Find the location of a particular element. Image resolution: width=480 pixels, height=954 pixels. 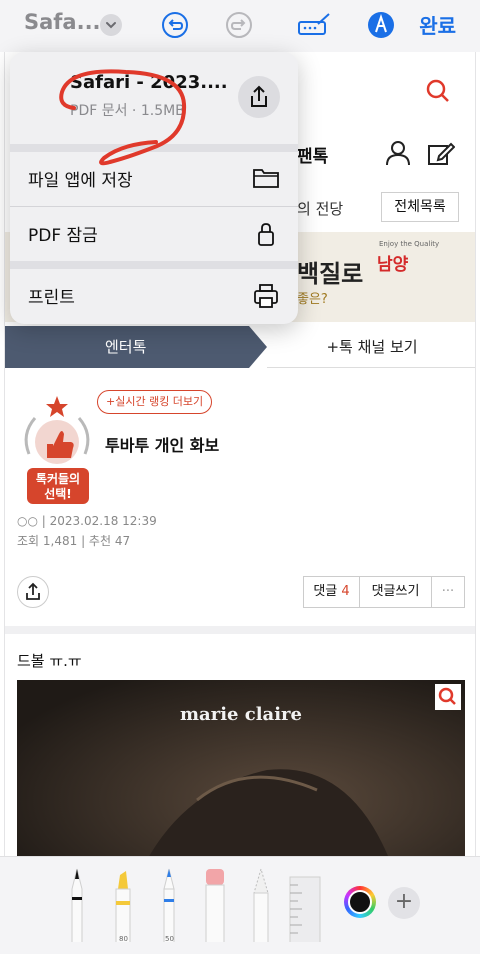

hall-of-fame-text: 의 전당 is located at coordinates (320, 209).